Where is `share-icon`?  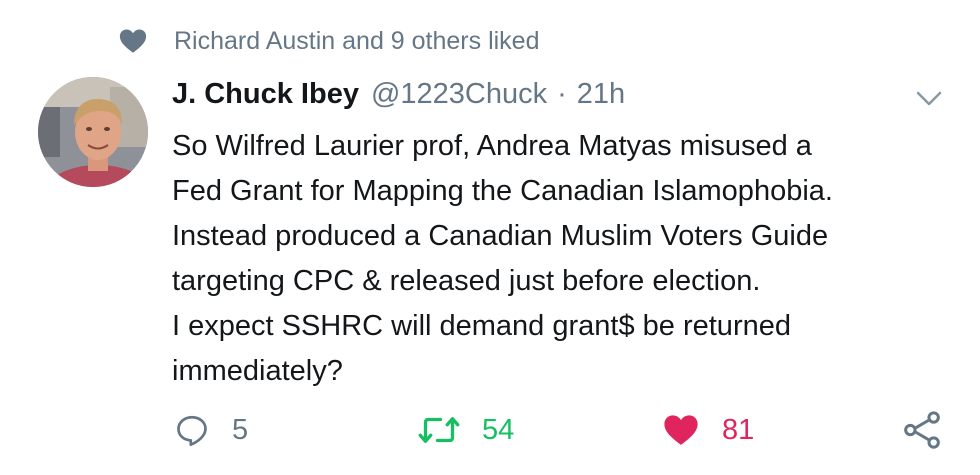
share-icon is located at coordinates (922, 430).